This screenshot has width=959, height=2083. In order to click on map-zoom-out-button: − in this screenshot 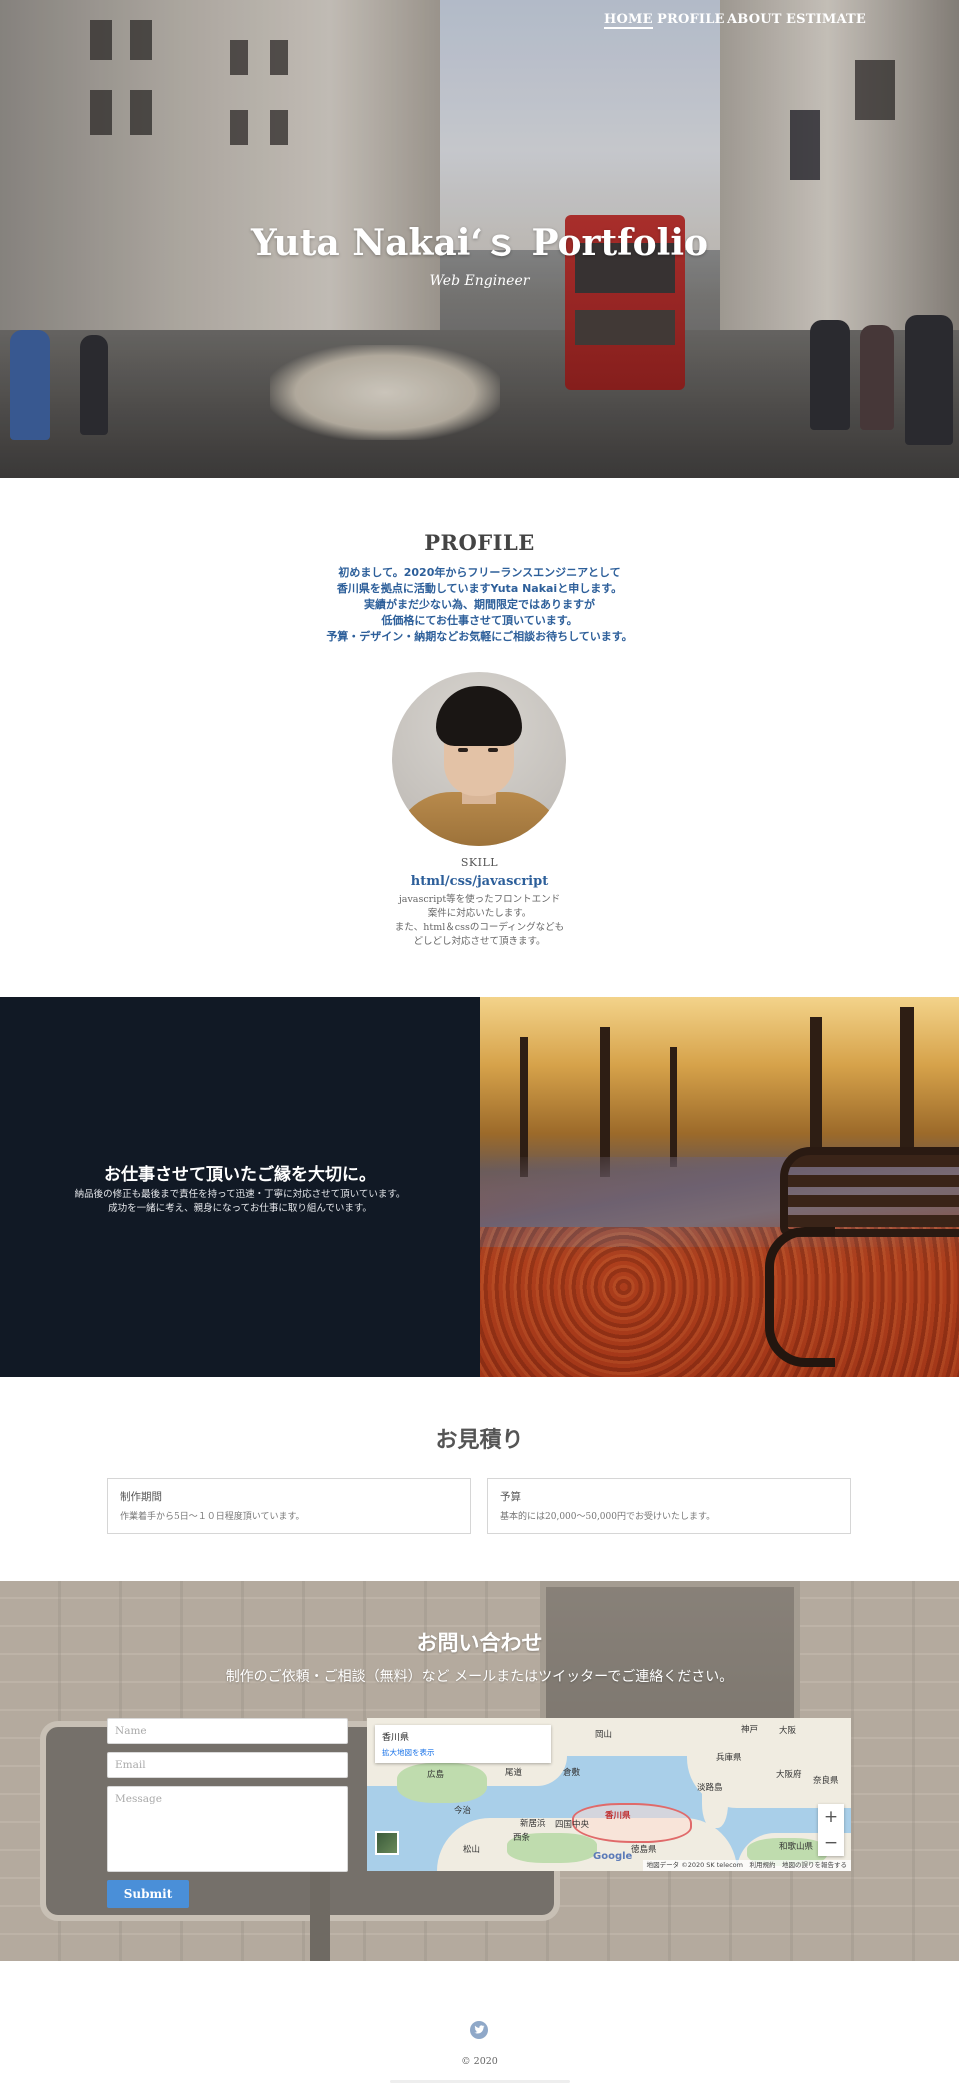, I will do `click(831, 1843)`.